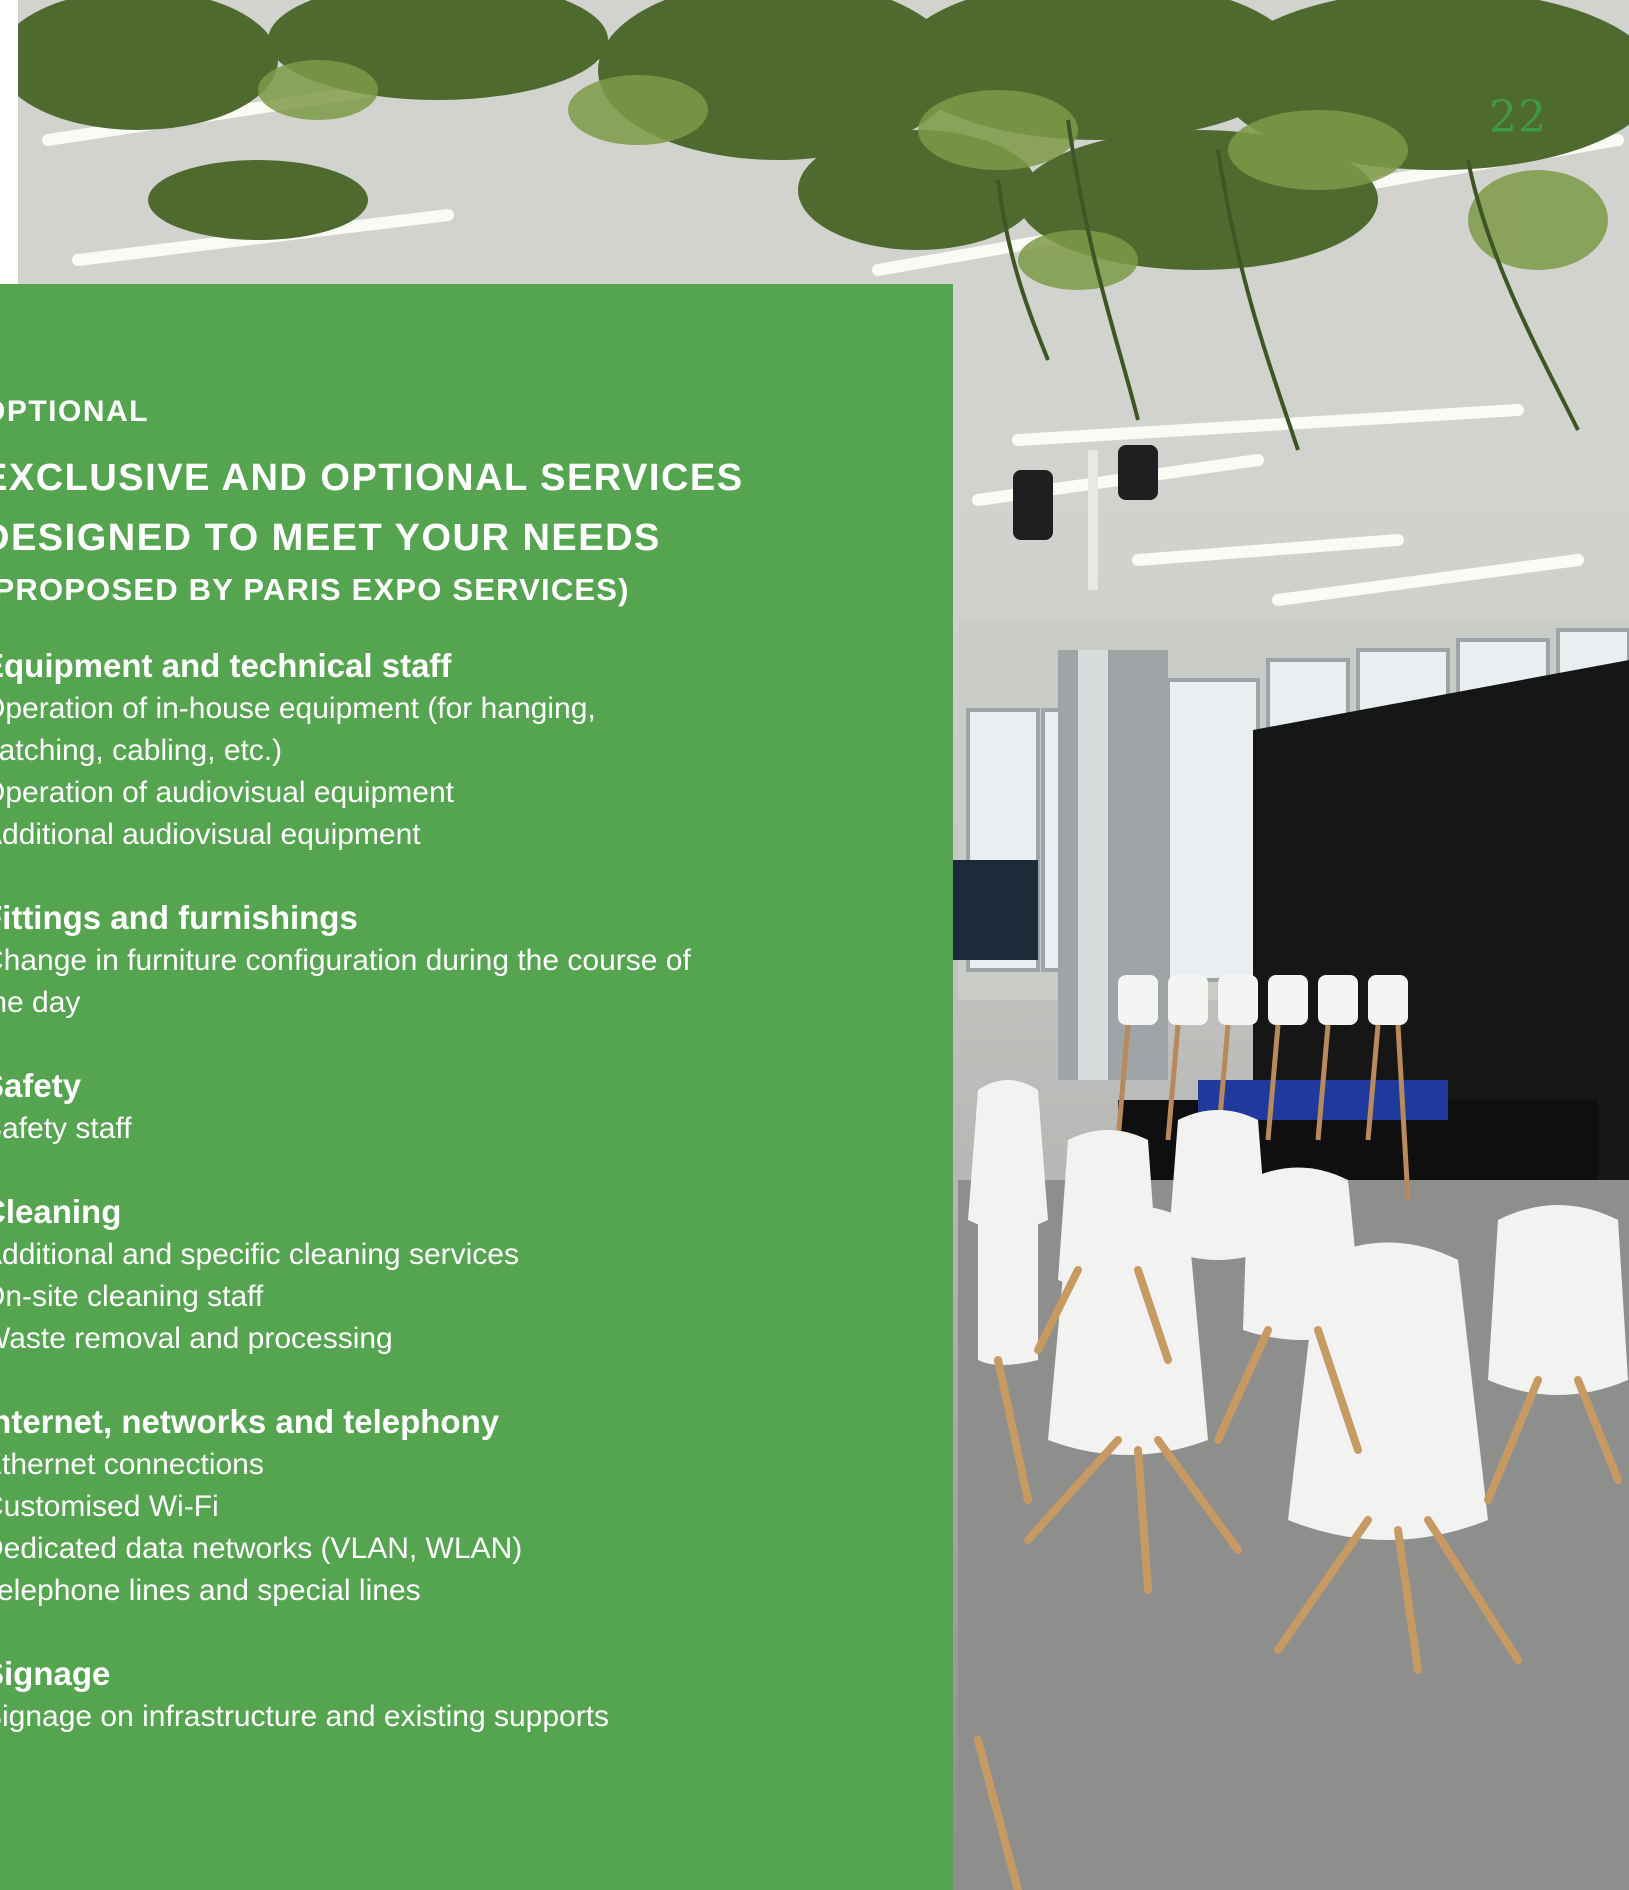 Image resolution: width=1629 pixels, height=1890 pixels. What do you see at coordinates (250, 1421) in the screenshot?
I see `section-heading: Internet, networks and telephony` at bounding box center [250, 1421].